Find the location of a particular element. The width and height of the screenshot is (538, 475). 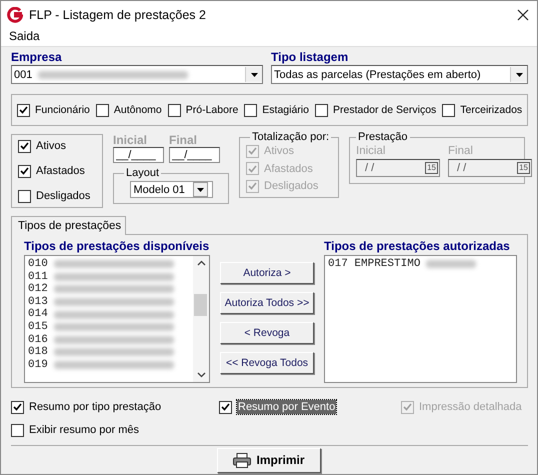

listing-type-dropdown: Todas as parcelas (Prestações em aberto) is located at coordinates (399, 74).